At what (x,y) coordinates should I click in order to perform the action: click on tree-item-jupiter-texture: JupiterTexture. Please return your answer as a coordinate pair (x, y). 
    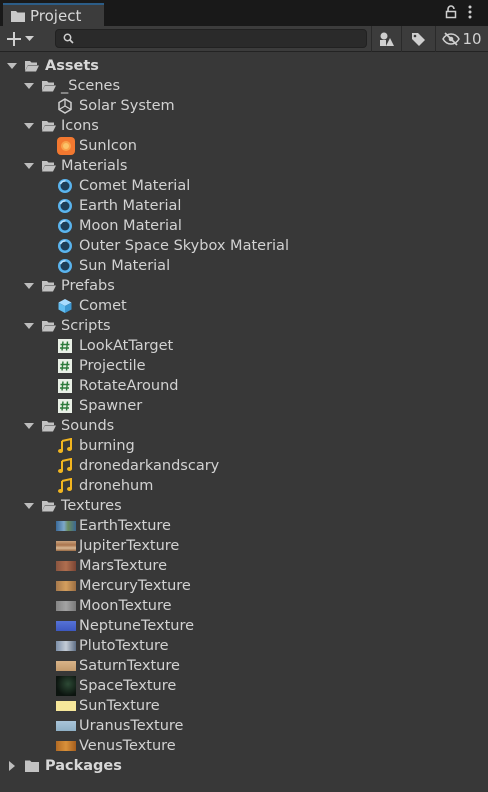
    Looking at the image, I should click on (244, 546).